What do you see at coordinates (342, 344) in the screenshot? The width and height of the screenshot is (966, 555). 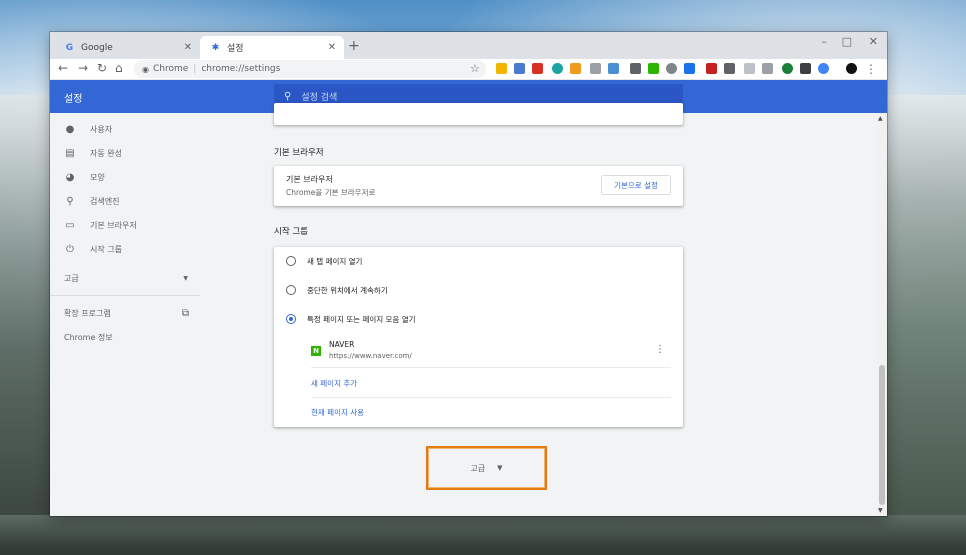 I see `startup-page-name: NAVER` at bounding box center [342, 344].